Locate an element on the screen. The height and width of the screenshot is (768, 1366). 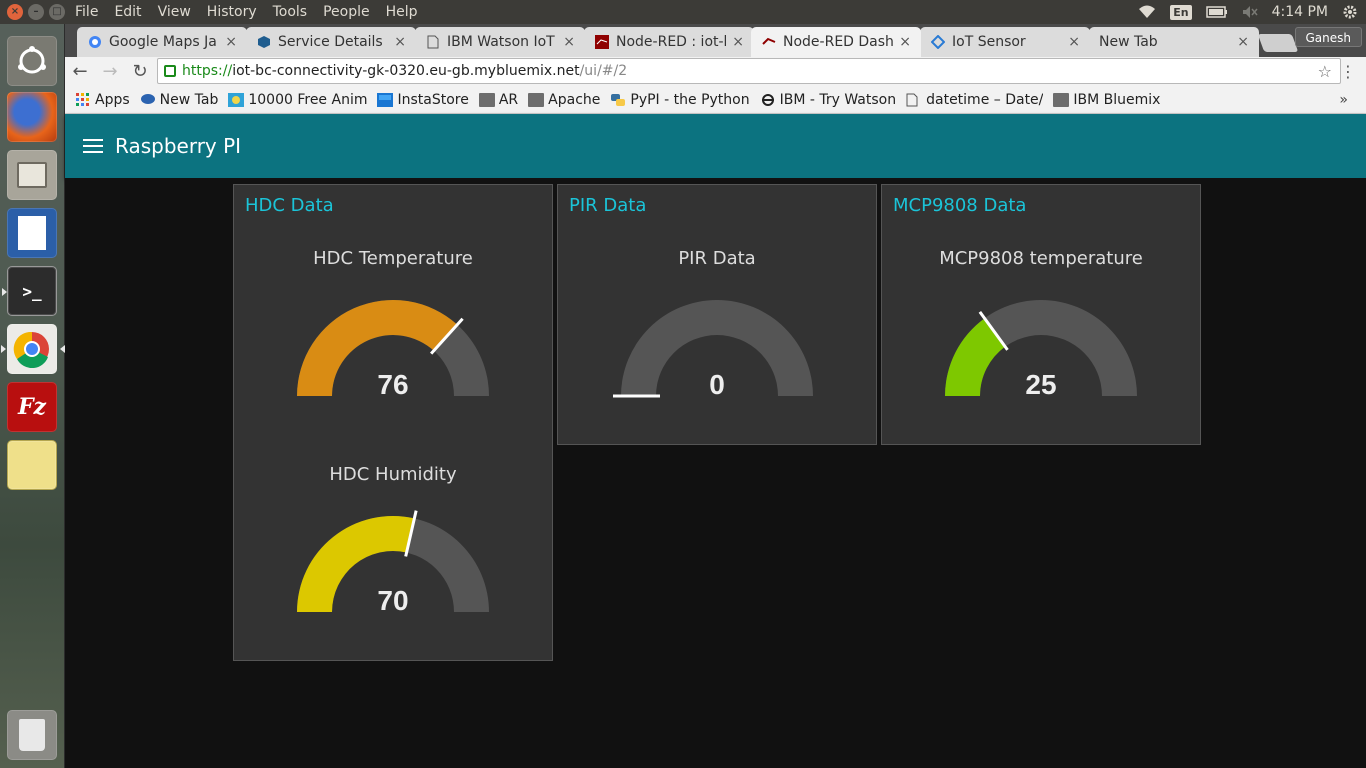
bookmark-label: Apps is located at coordinates (112, 99).